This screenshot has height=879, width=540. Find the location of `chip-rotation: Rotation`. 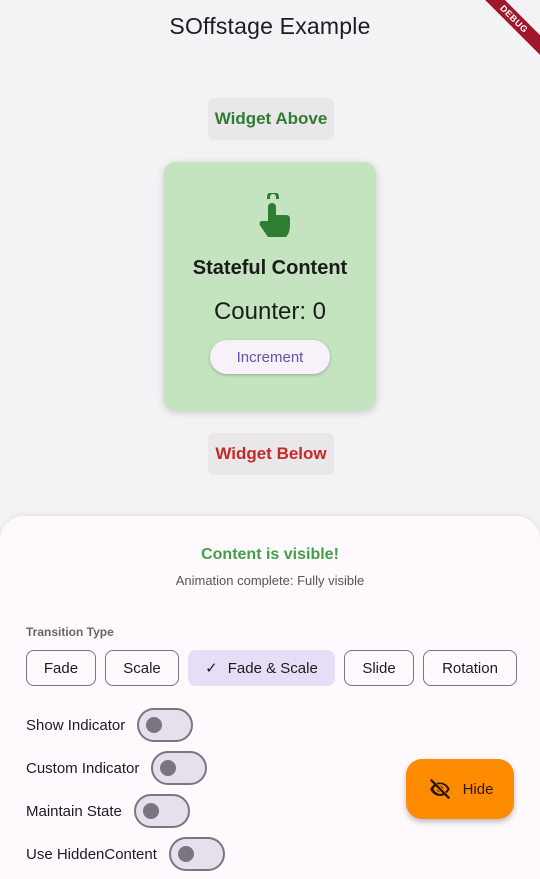

chip-rotation: Rotation is located at coordinates (470, 668).